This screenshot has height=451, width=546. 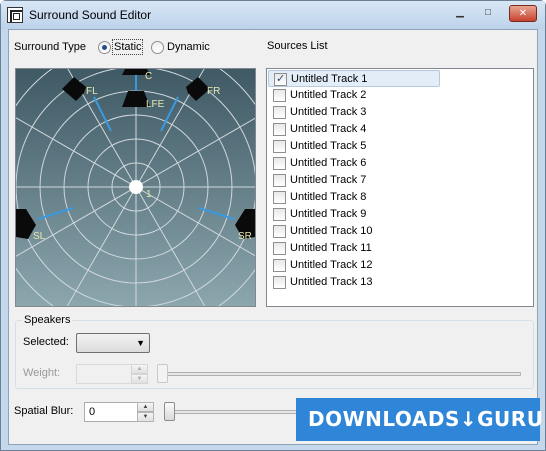 I want to click on dynamic-radio-label: Dynamic, so click(x=188, y=47).